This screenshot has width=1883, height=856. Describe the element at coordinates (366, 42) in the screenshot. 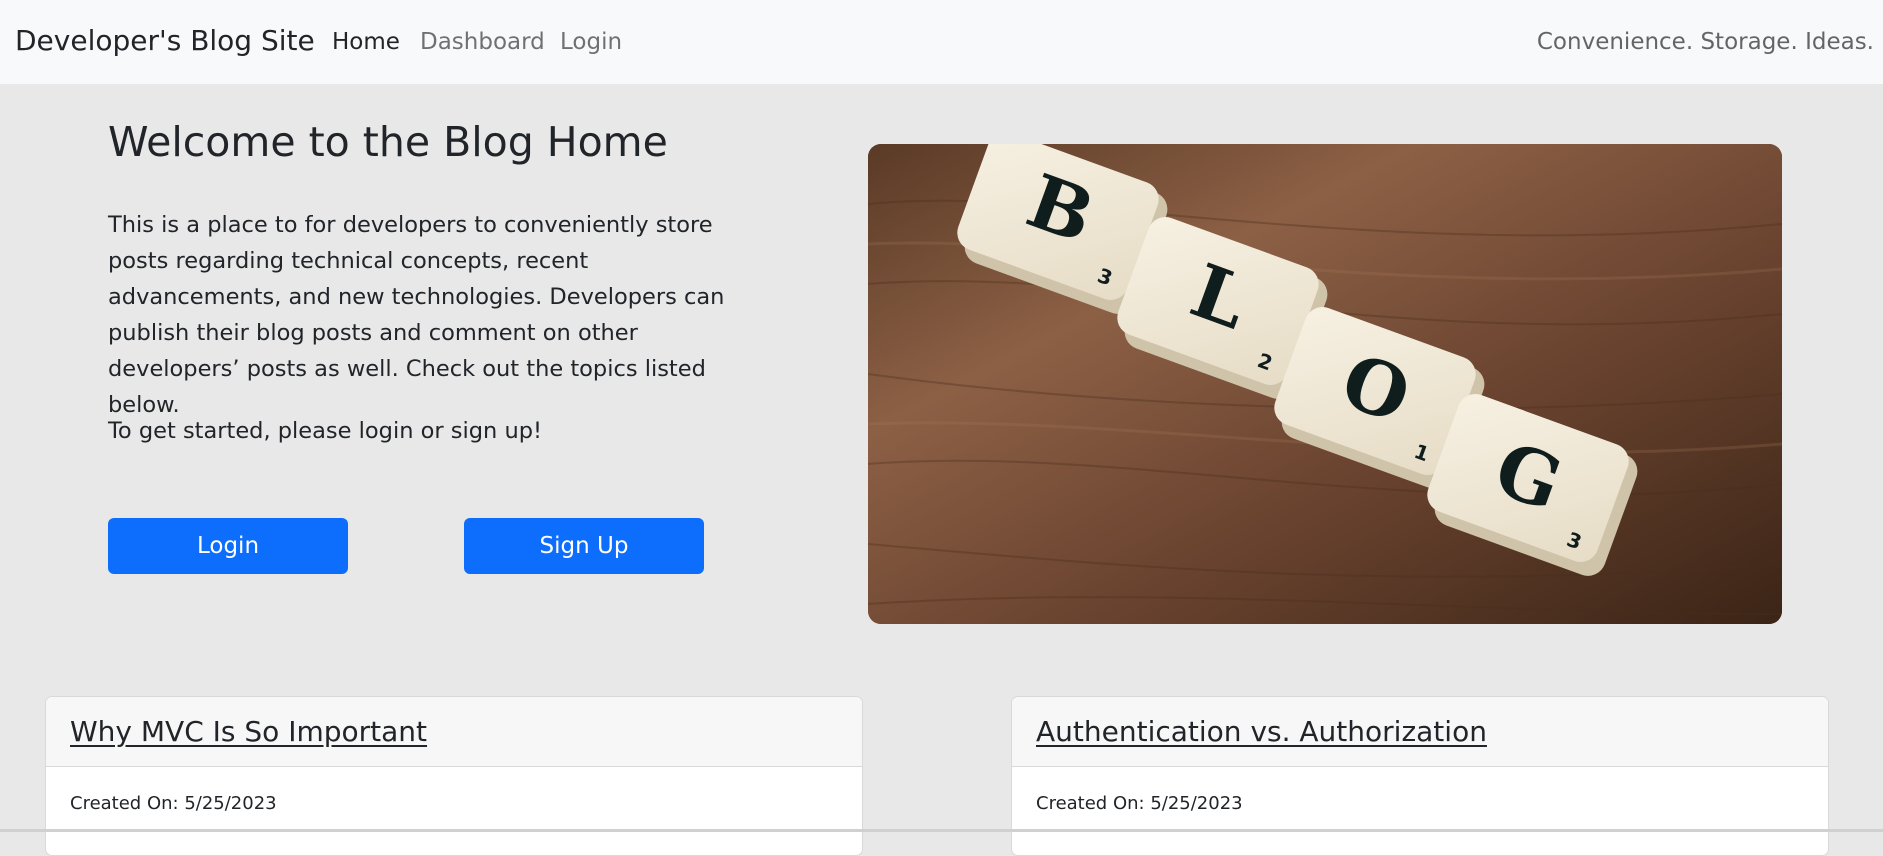

I see `nav-link-home: Home` at that location.